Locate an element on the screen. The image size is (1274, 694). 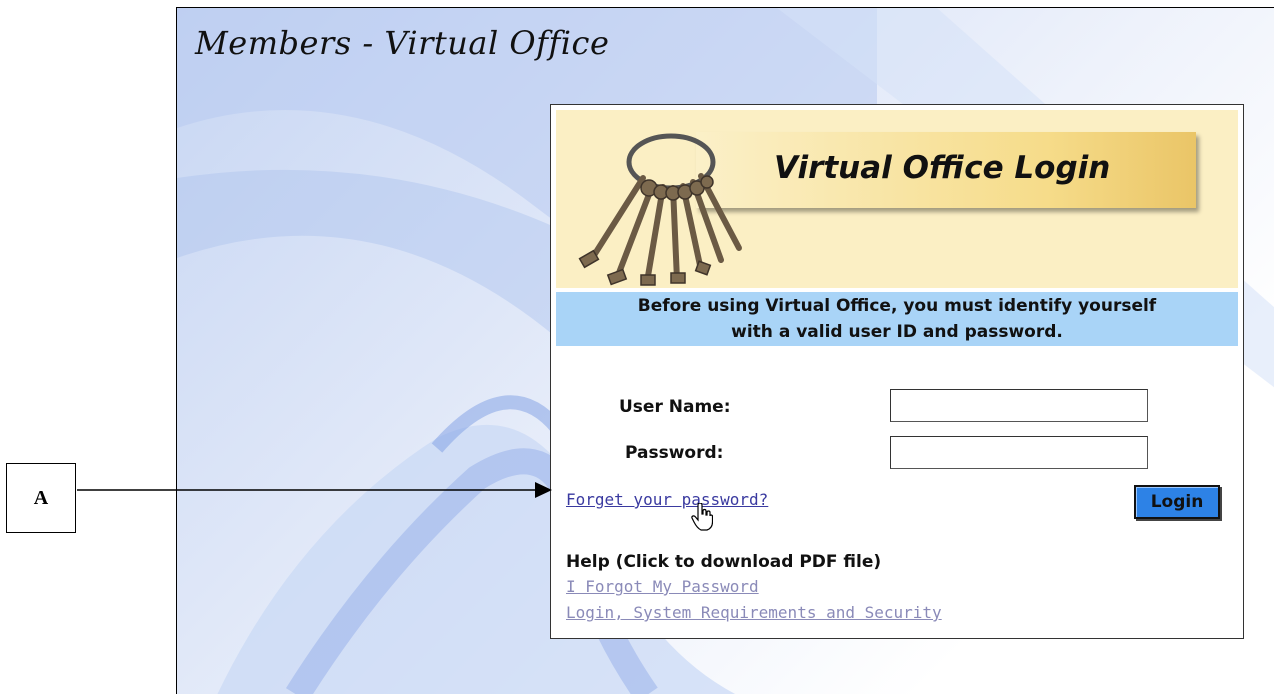
help-link-system-requirements: Login, System Requirements and Security is located at coordinates (754, 612).